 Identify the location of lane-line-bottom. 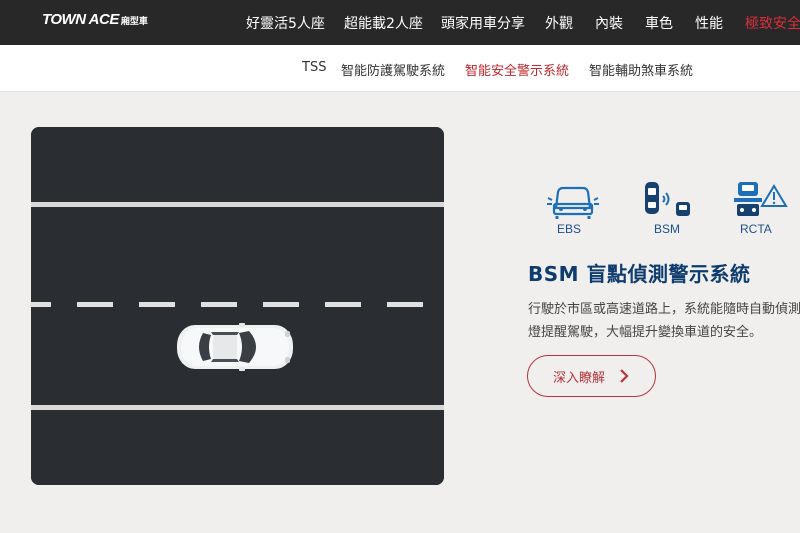
(237, 407).